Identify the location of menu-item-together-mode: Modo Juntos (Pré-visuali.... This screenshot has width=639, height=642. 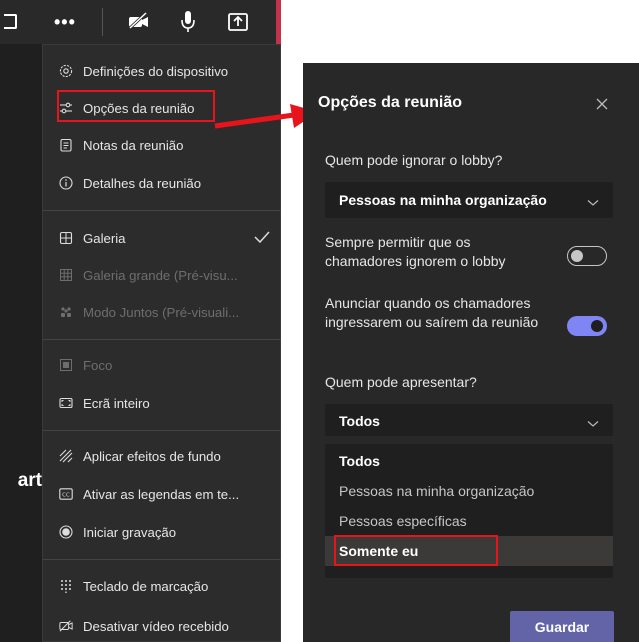
(162, 312).